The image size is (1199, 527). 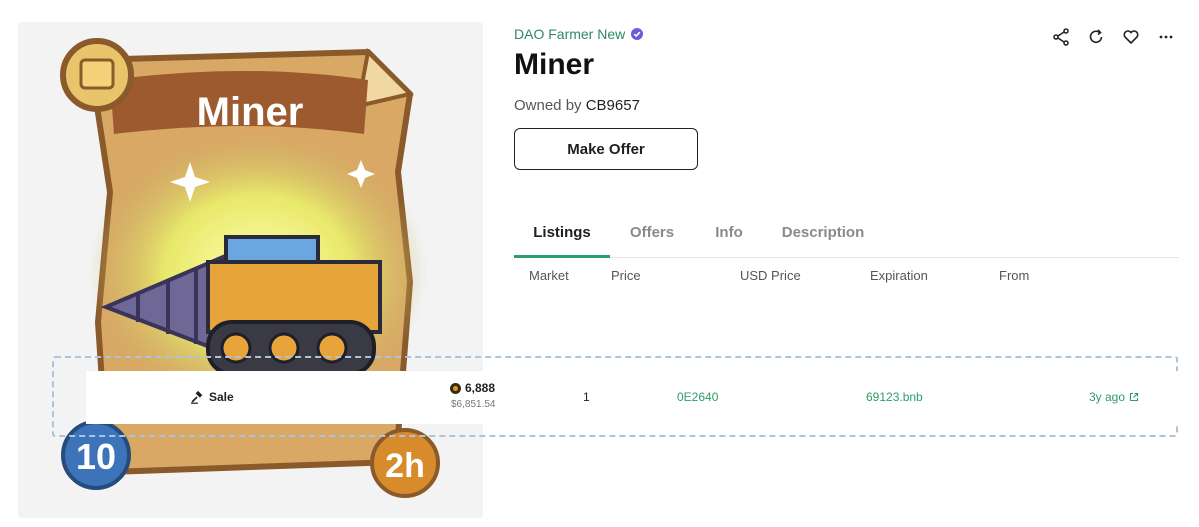 What do you see at coordinates (480, 388) in the screenshot?
I see `price-value: 6,888` at bounding box center [480, 388].